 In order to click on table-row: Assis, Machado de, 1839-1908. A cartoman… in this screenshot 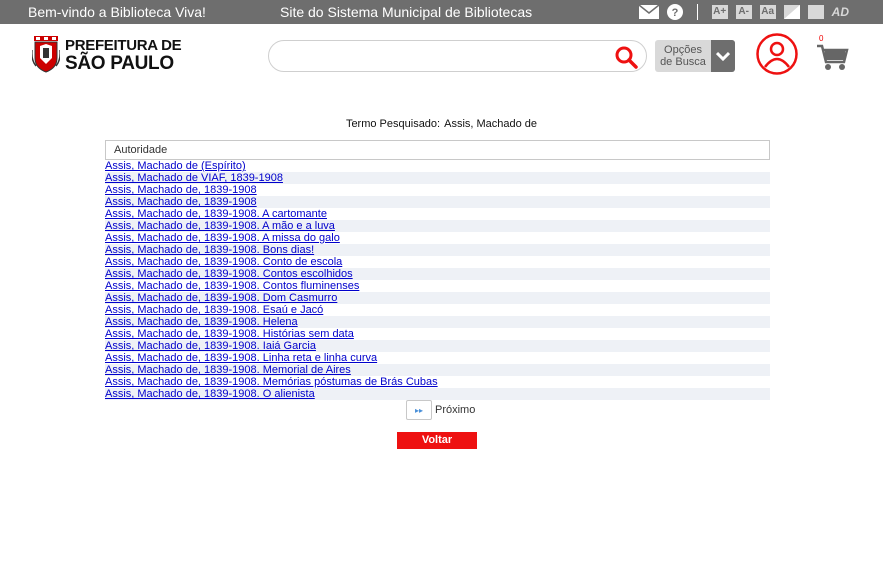, I will do `click(437, 214)`.